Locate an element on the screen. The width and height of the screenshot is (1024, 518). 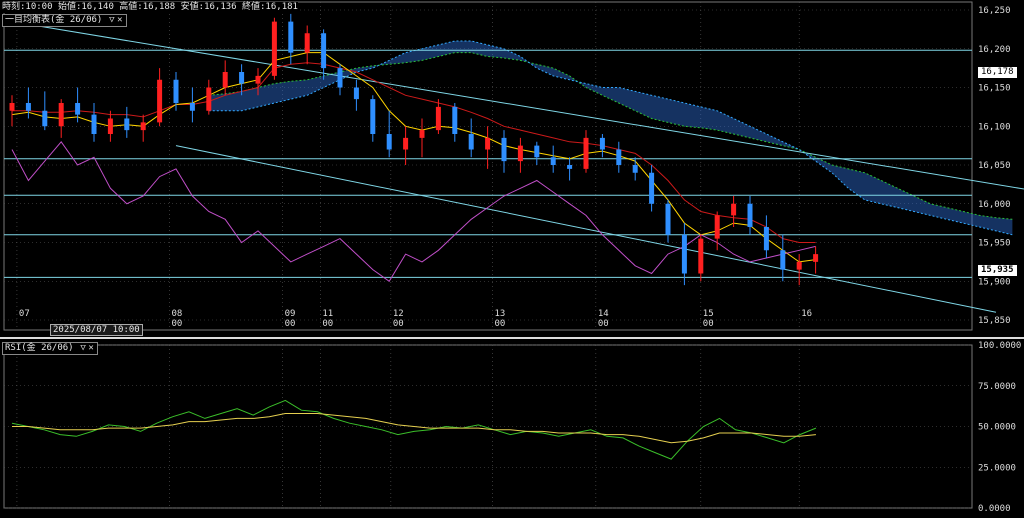
x-day-label: 11 is located at coordinates (327, 314).